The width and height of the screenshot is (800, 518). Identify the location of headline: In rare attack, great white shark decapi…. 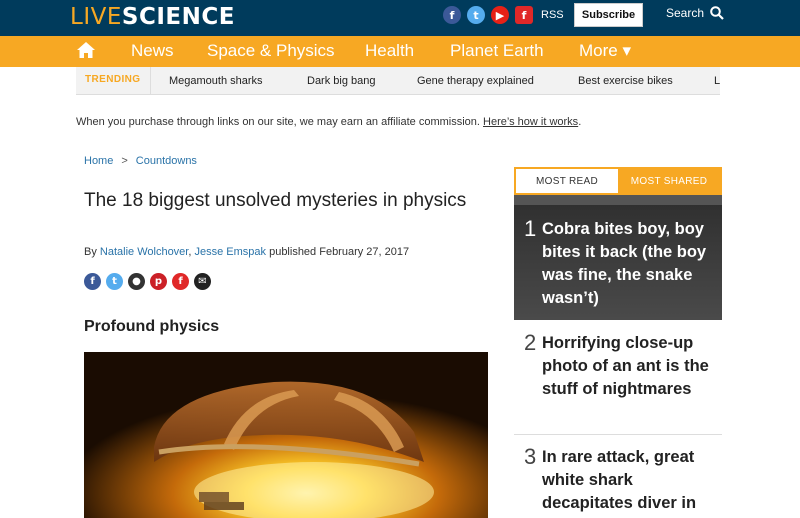
(631, 480).